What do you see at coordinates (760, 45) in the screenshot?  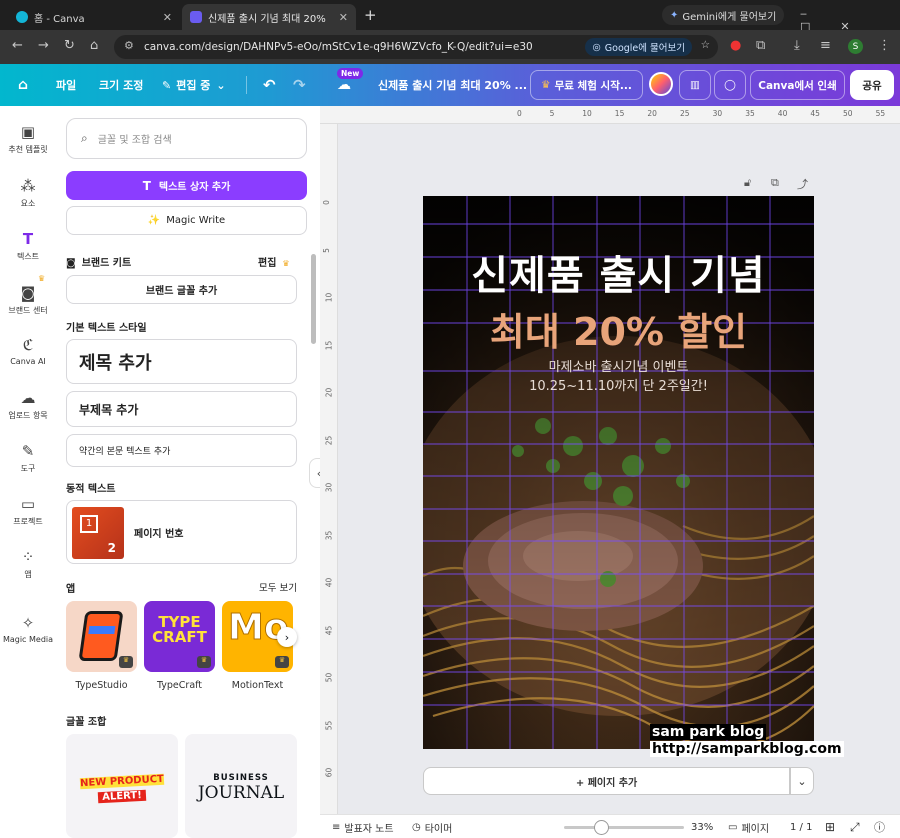 I see `extensions-puzzle-icon: ⧉` at bounding box center [760, 45].